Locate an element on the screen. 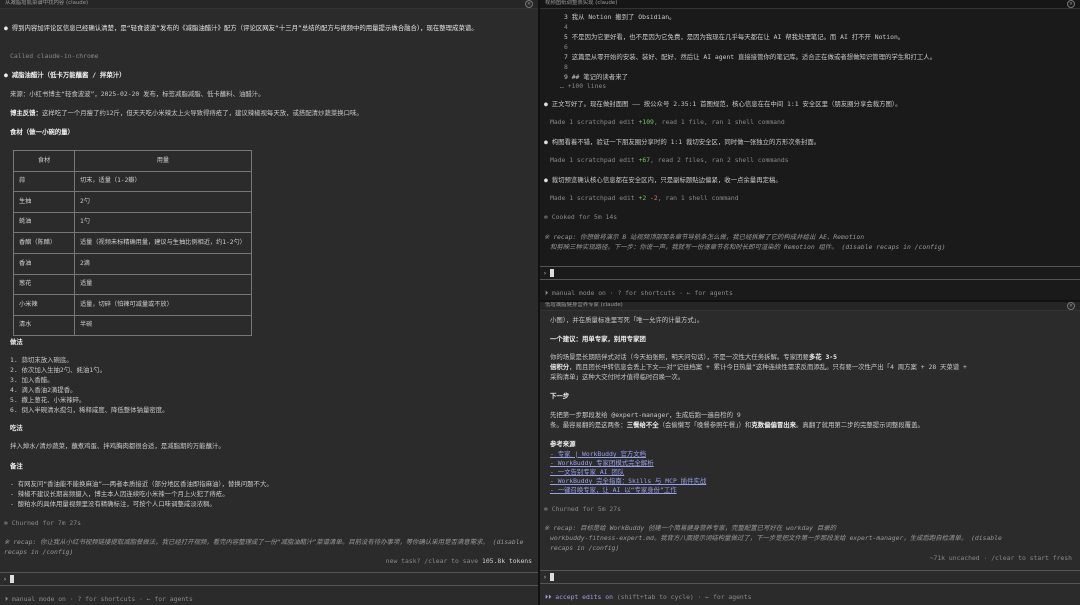 Image resolution: width=1080 pixels, height=605 pixels. table-row: 香油 2滴 is located at coordinates (132, 263).